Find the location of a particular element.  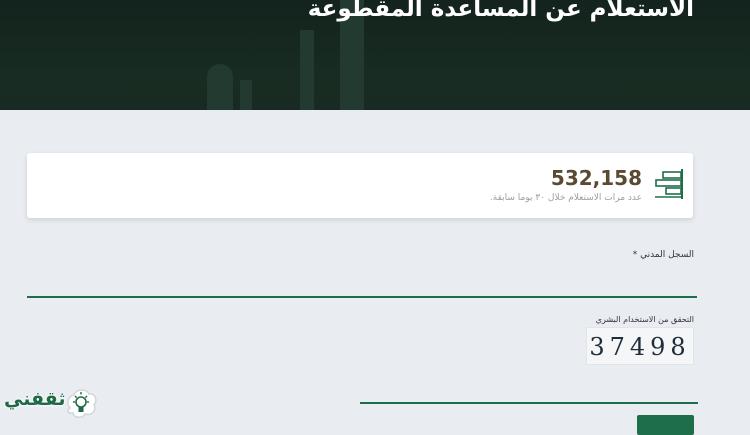

bar-chart-icon is located at coordinates (669, 184).